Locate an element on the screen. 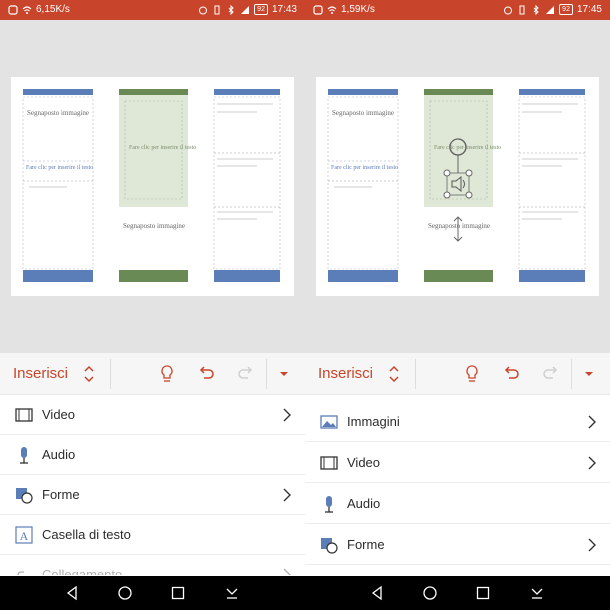 The image size is (610, 610). network-speed: 6,15K/s is located at coordinates (53, 9).